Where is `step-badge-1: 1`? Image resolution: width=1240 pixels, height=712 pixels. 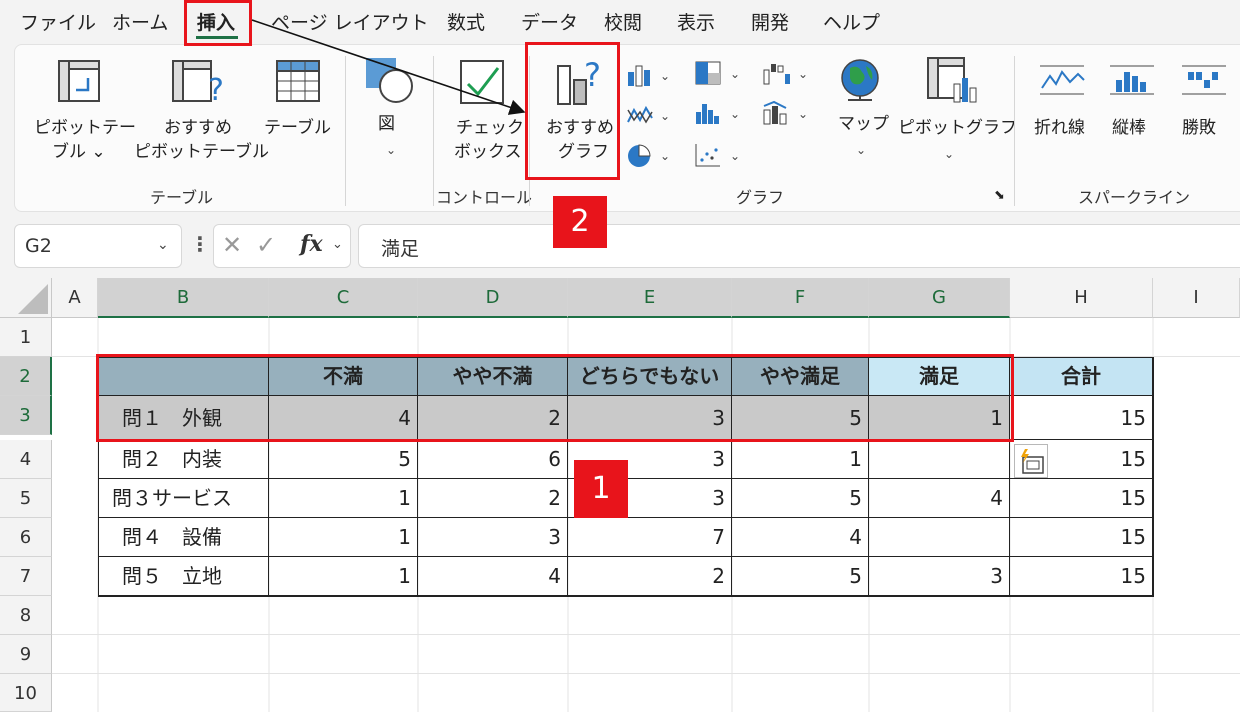
step-badge-1: 1 is located at coordinates (601, 489).